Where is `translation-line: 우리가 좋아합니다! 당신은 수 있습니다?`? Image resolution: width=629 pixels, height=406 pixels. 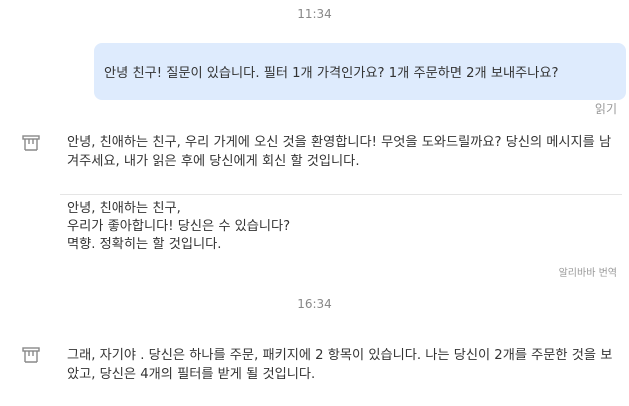
translation-line: 우리가 좋아합니다! 당신은 수 있습니다? is located at coordinates (179, 226).